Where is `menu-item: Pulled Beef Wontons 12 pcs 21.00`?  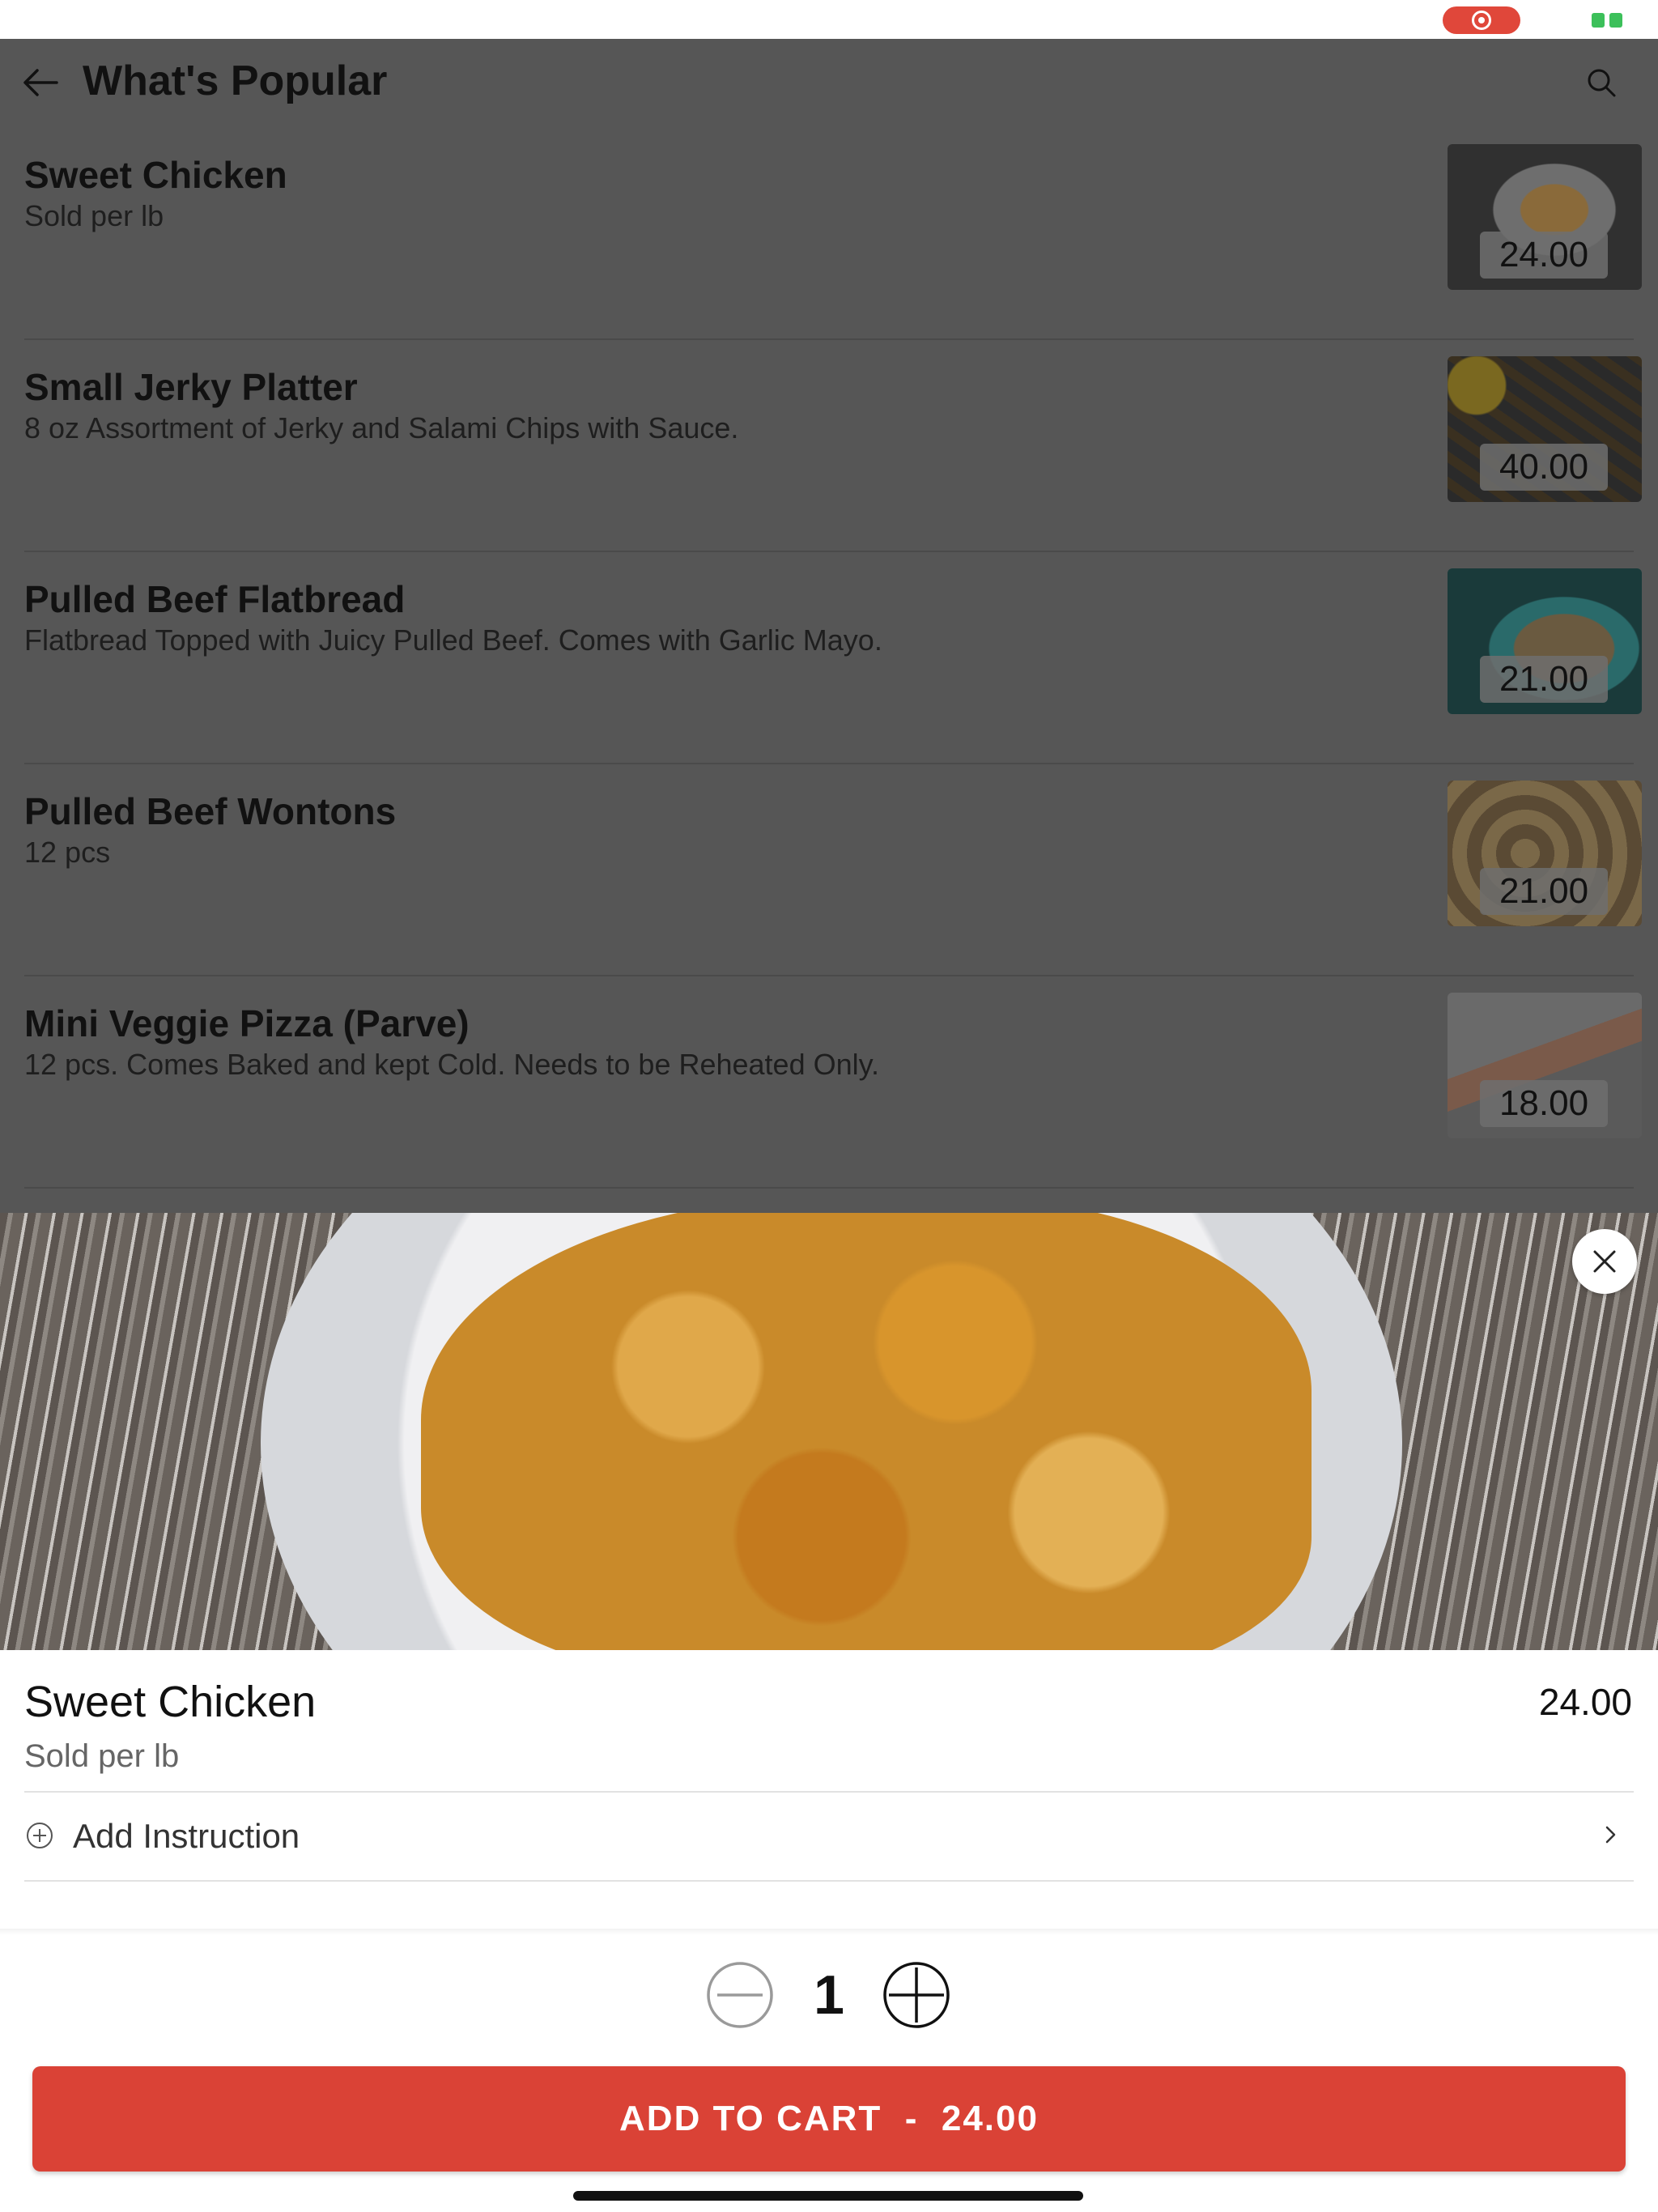
menu-item: Pulled Beef Wontons 12 pcs 21.00 is located at coordinates (829, 870).